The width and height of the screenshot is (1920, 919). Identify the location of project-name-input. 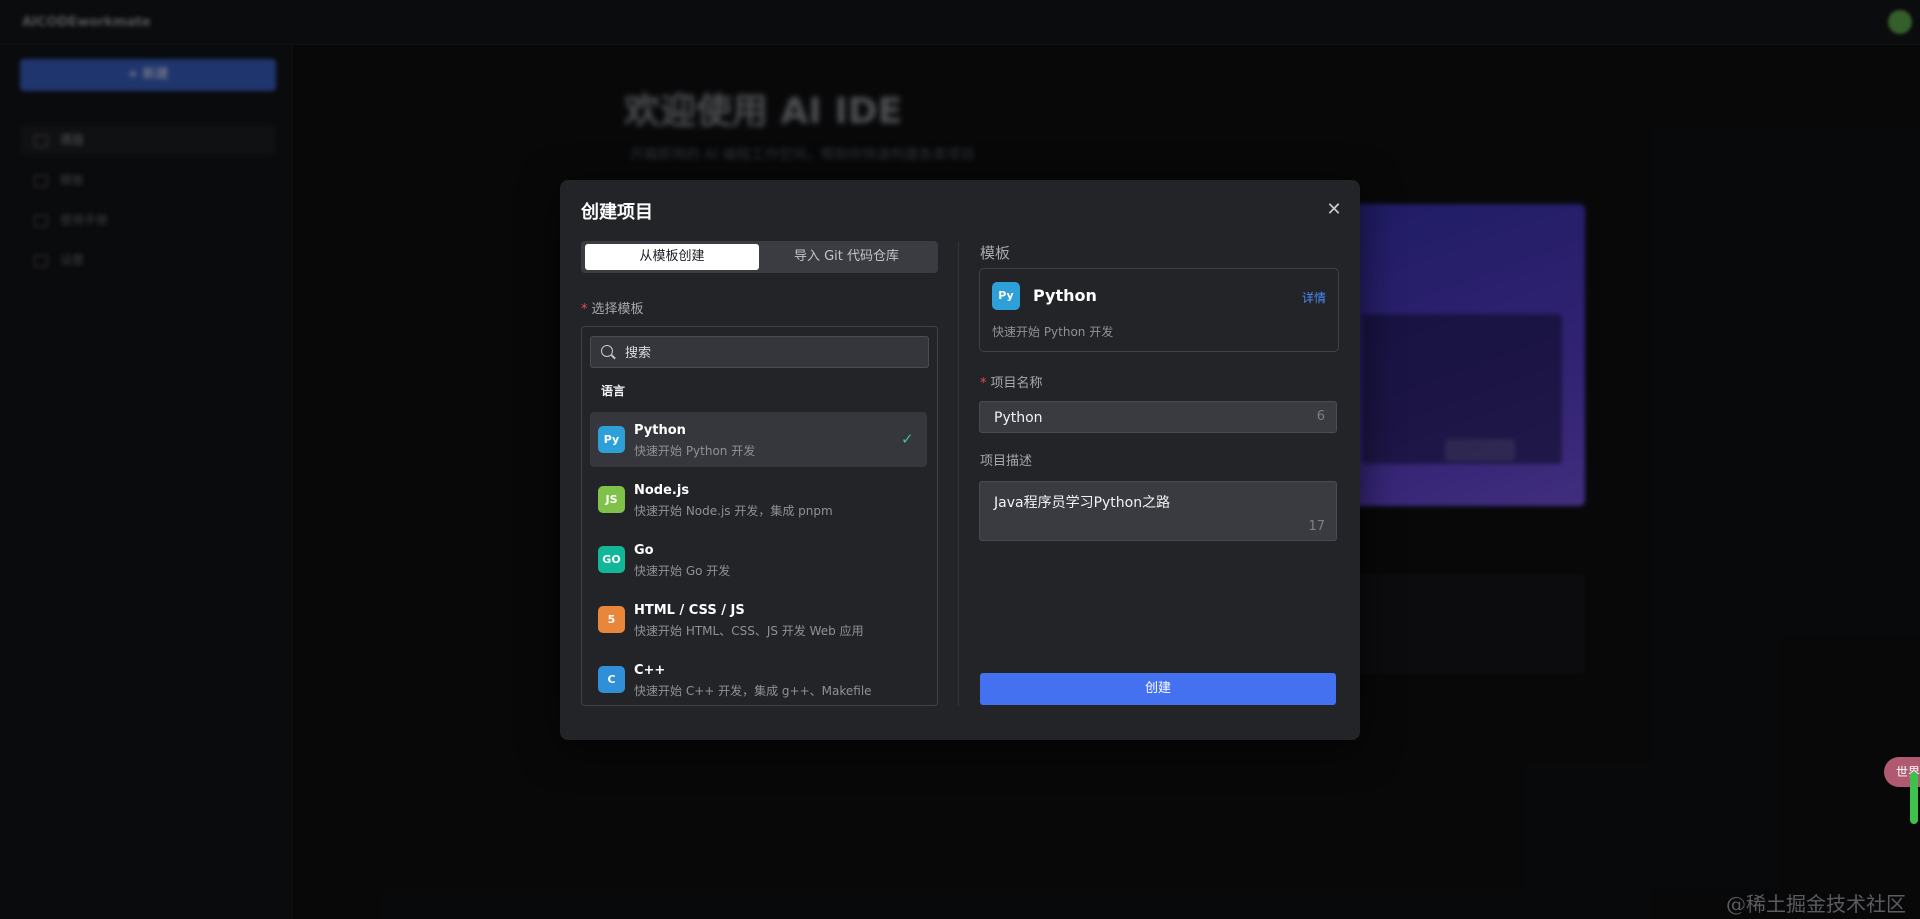
(1144, 418).